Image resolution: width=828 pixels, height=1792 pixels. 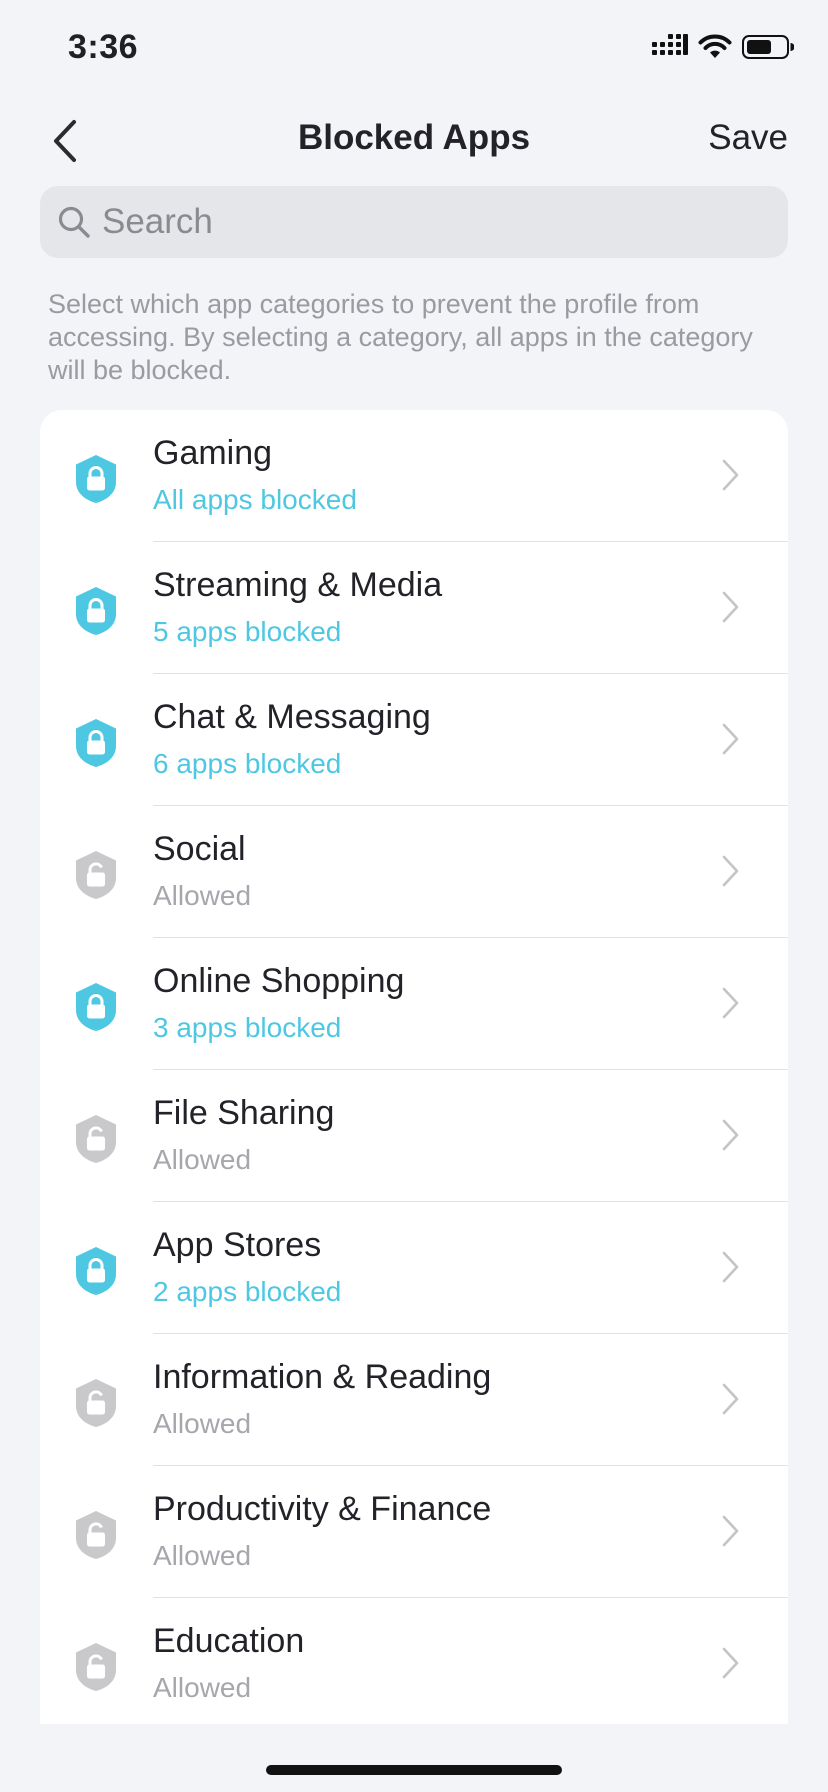 I want to click on category-title: Online Shopping, so click(x=279, y=981).